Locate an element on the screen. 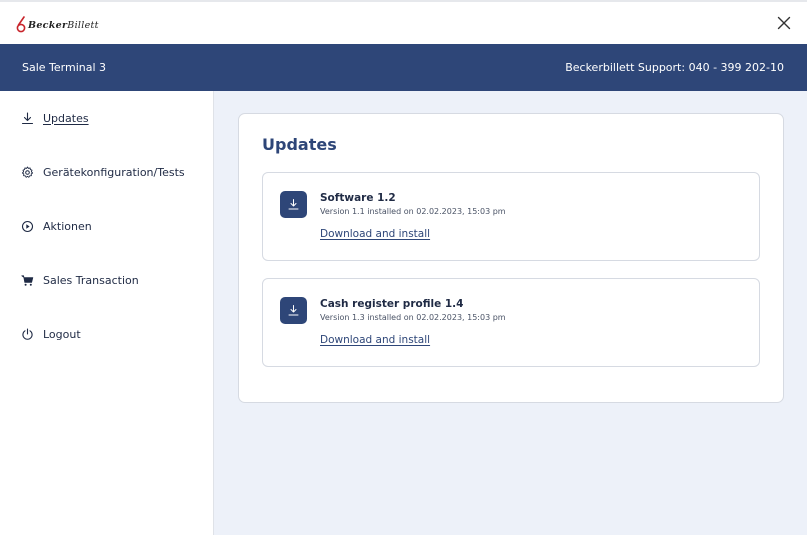 The image size is (807, 535). terminal-name: Sale Terminal 3 is located at coordinates (64, 67).